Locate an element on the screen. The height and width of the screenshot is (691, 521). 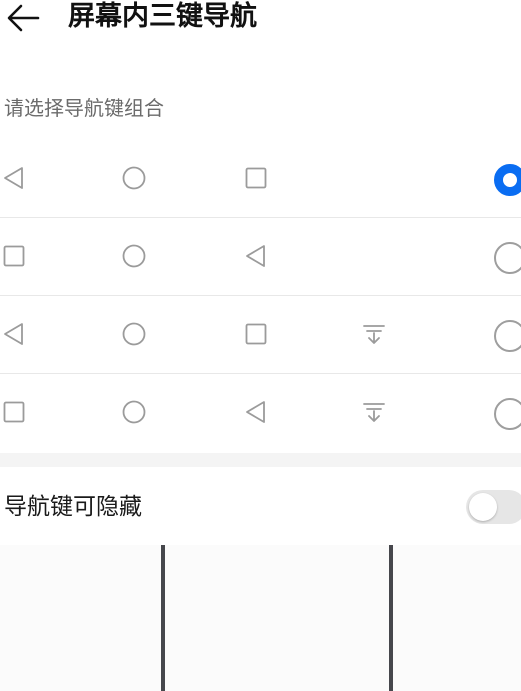
hide-nav-row: 导航键可隐藏 is located at coordinates (260, 506).